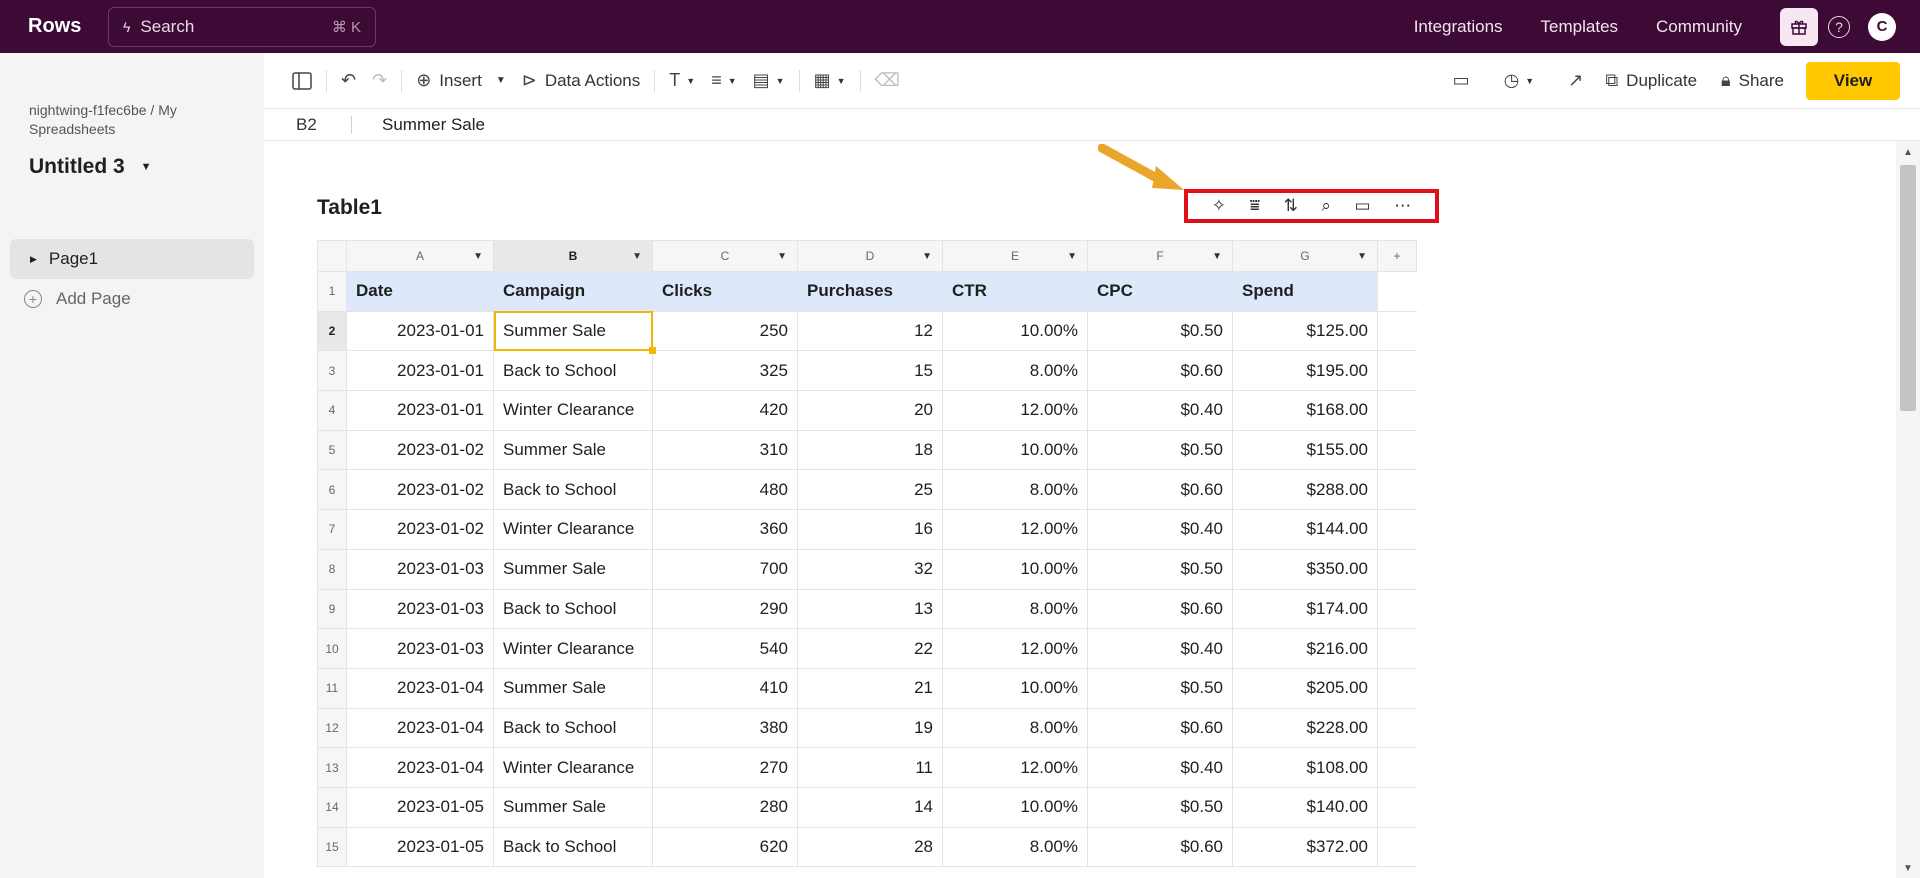  What do you see at coordinates (1305, 371) in the screenshot?
I see `table-cell: $195.00` at bounding box center [1305, 371].